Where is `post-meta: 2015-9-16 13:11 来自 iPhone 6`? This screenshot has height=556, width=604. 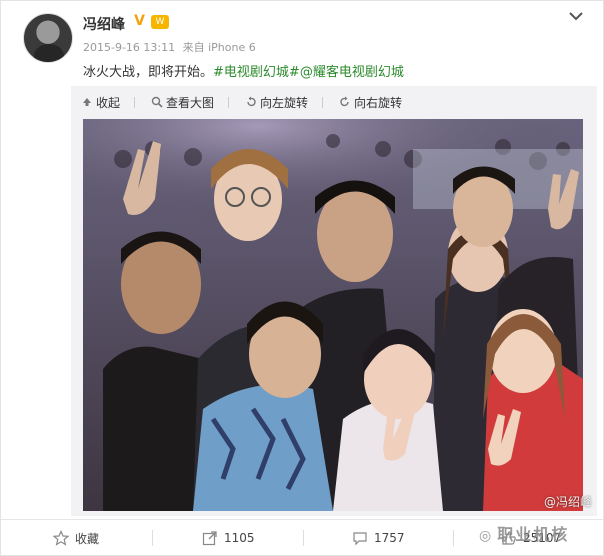
post-meta: 2015-9-16 13:11 来自 iPhone 6 is located at coordinates (169, 47).